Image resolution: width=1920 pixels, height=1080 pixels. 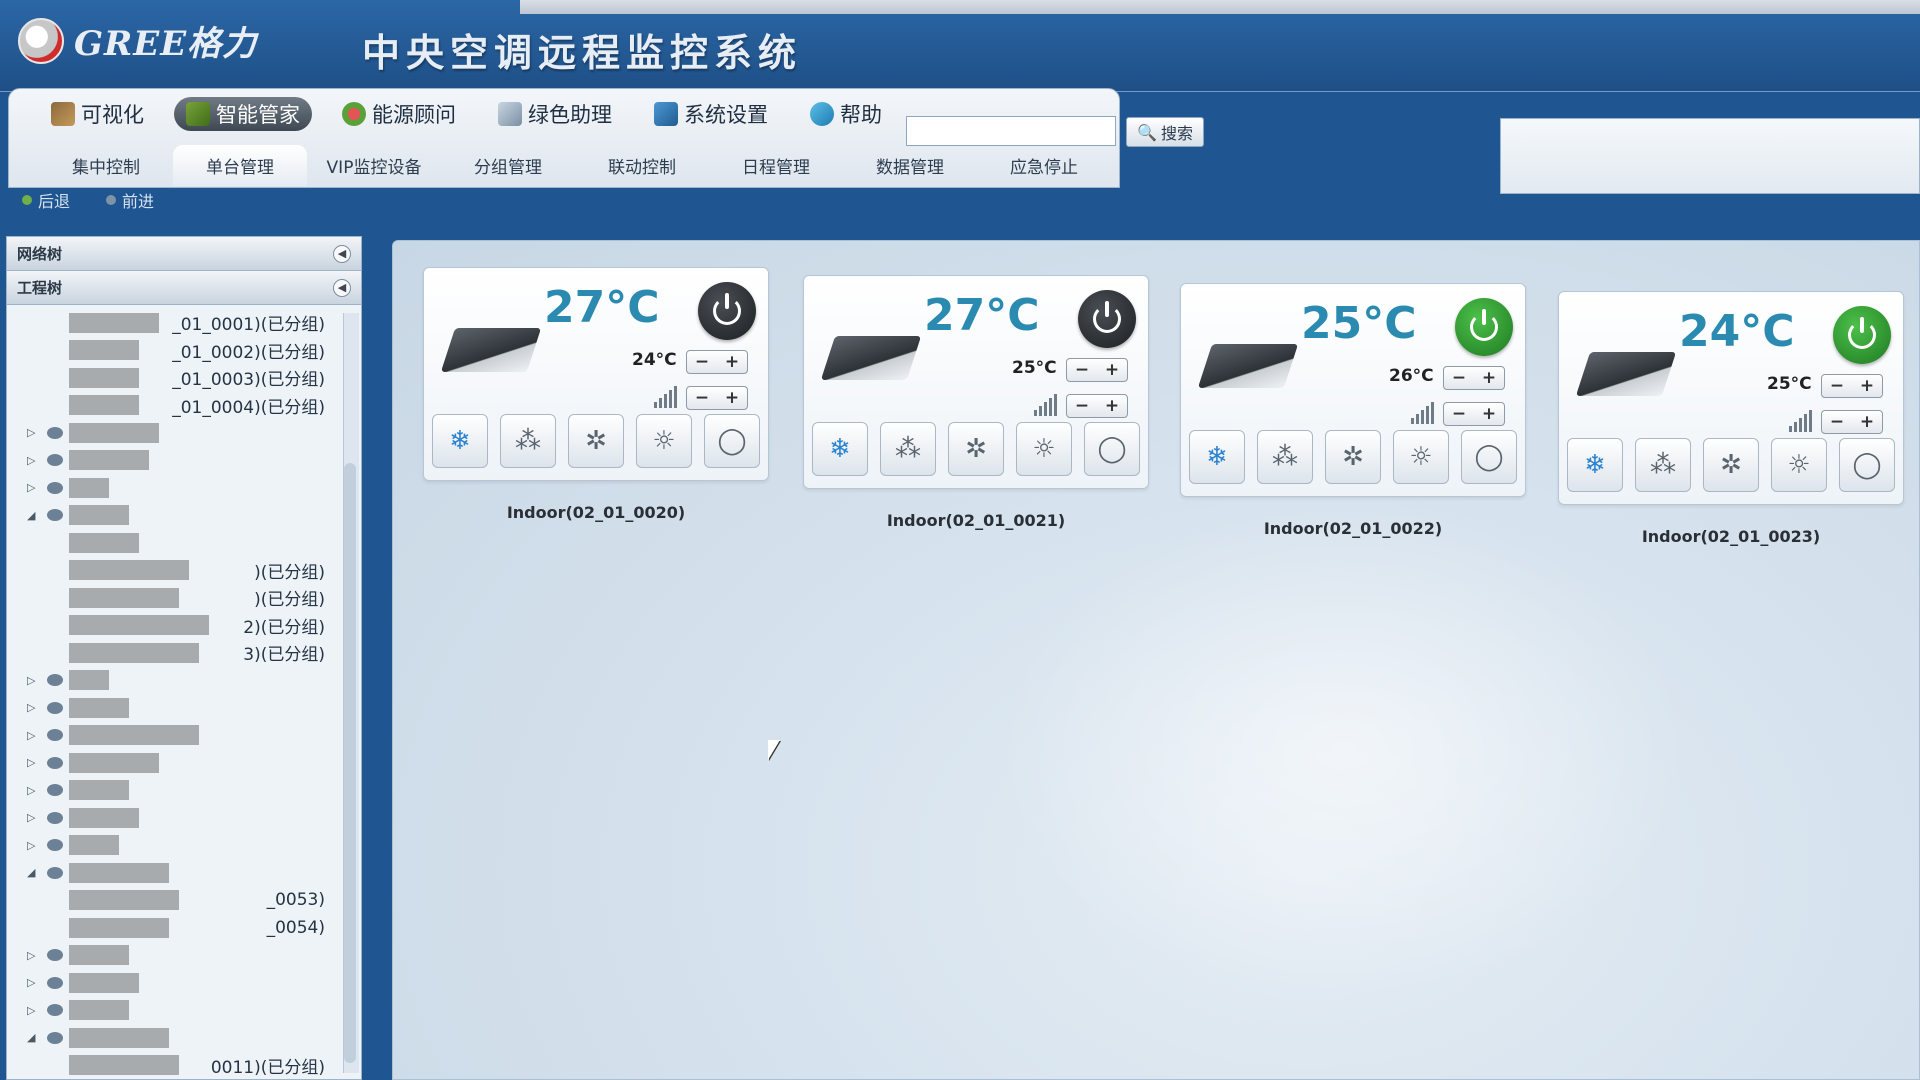 What do you see at coordinates (184, 323) in the screenshot?
I see `tree-item: _01_0001)(已分组)` at bounding box center [184, 323].